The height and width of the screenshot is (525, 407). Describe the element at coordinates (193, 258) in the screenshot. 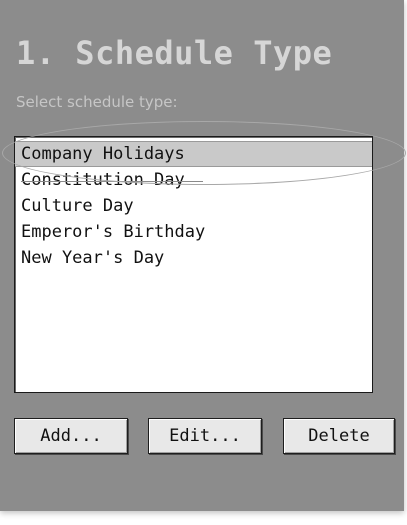

I see `list-item-new-years-day: New Year's Day` at that location.